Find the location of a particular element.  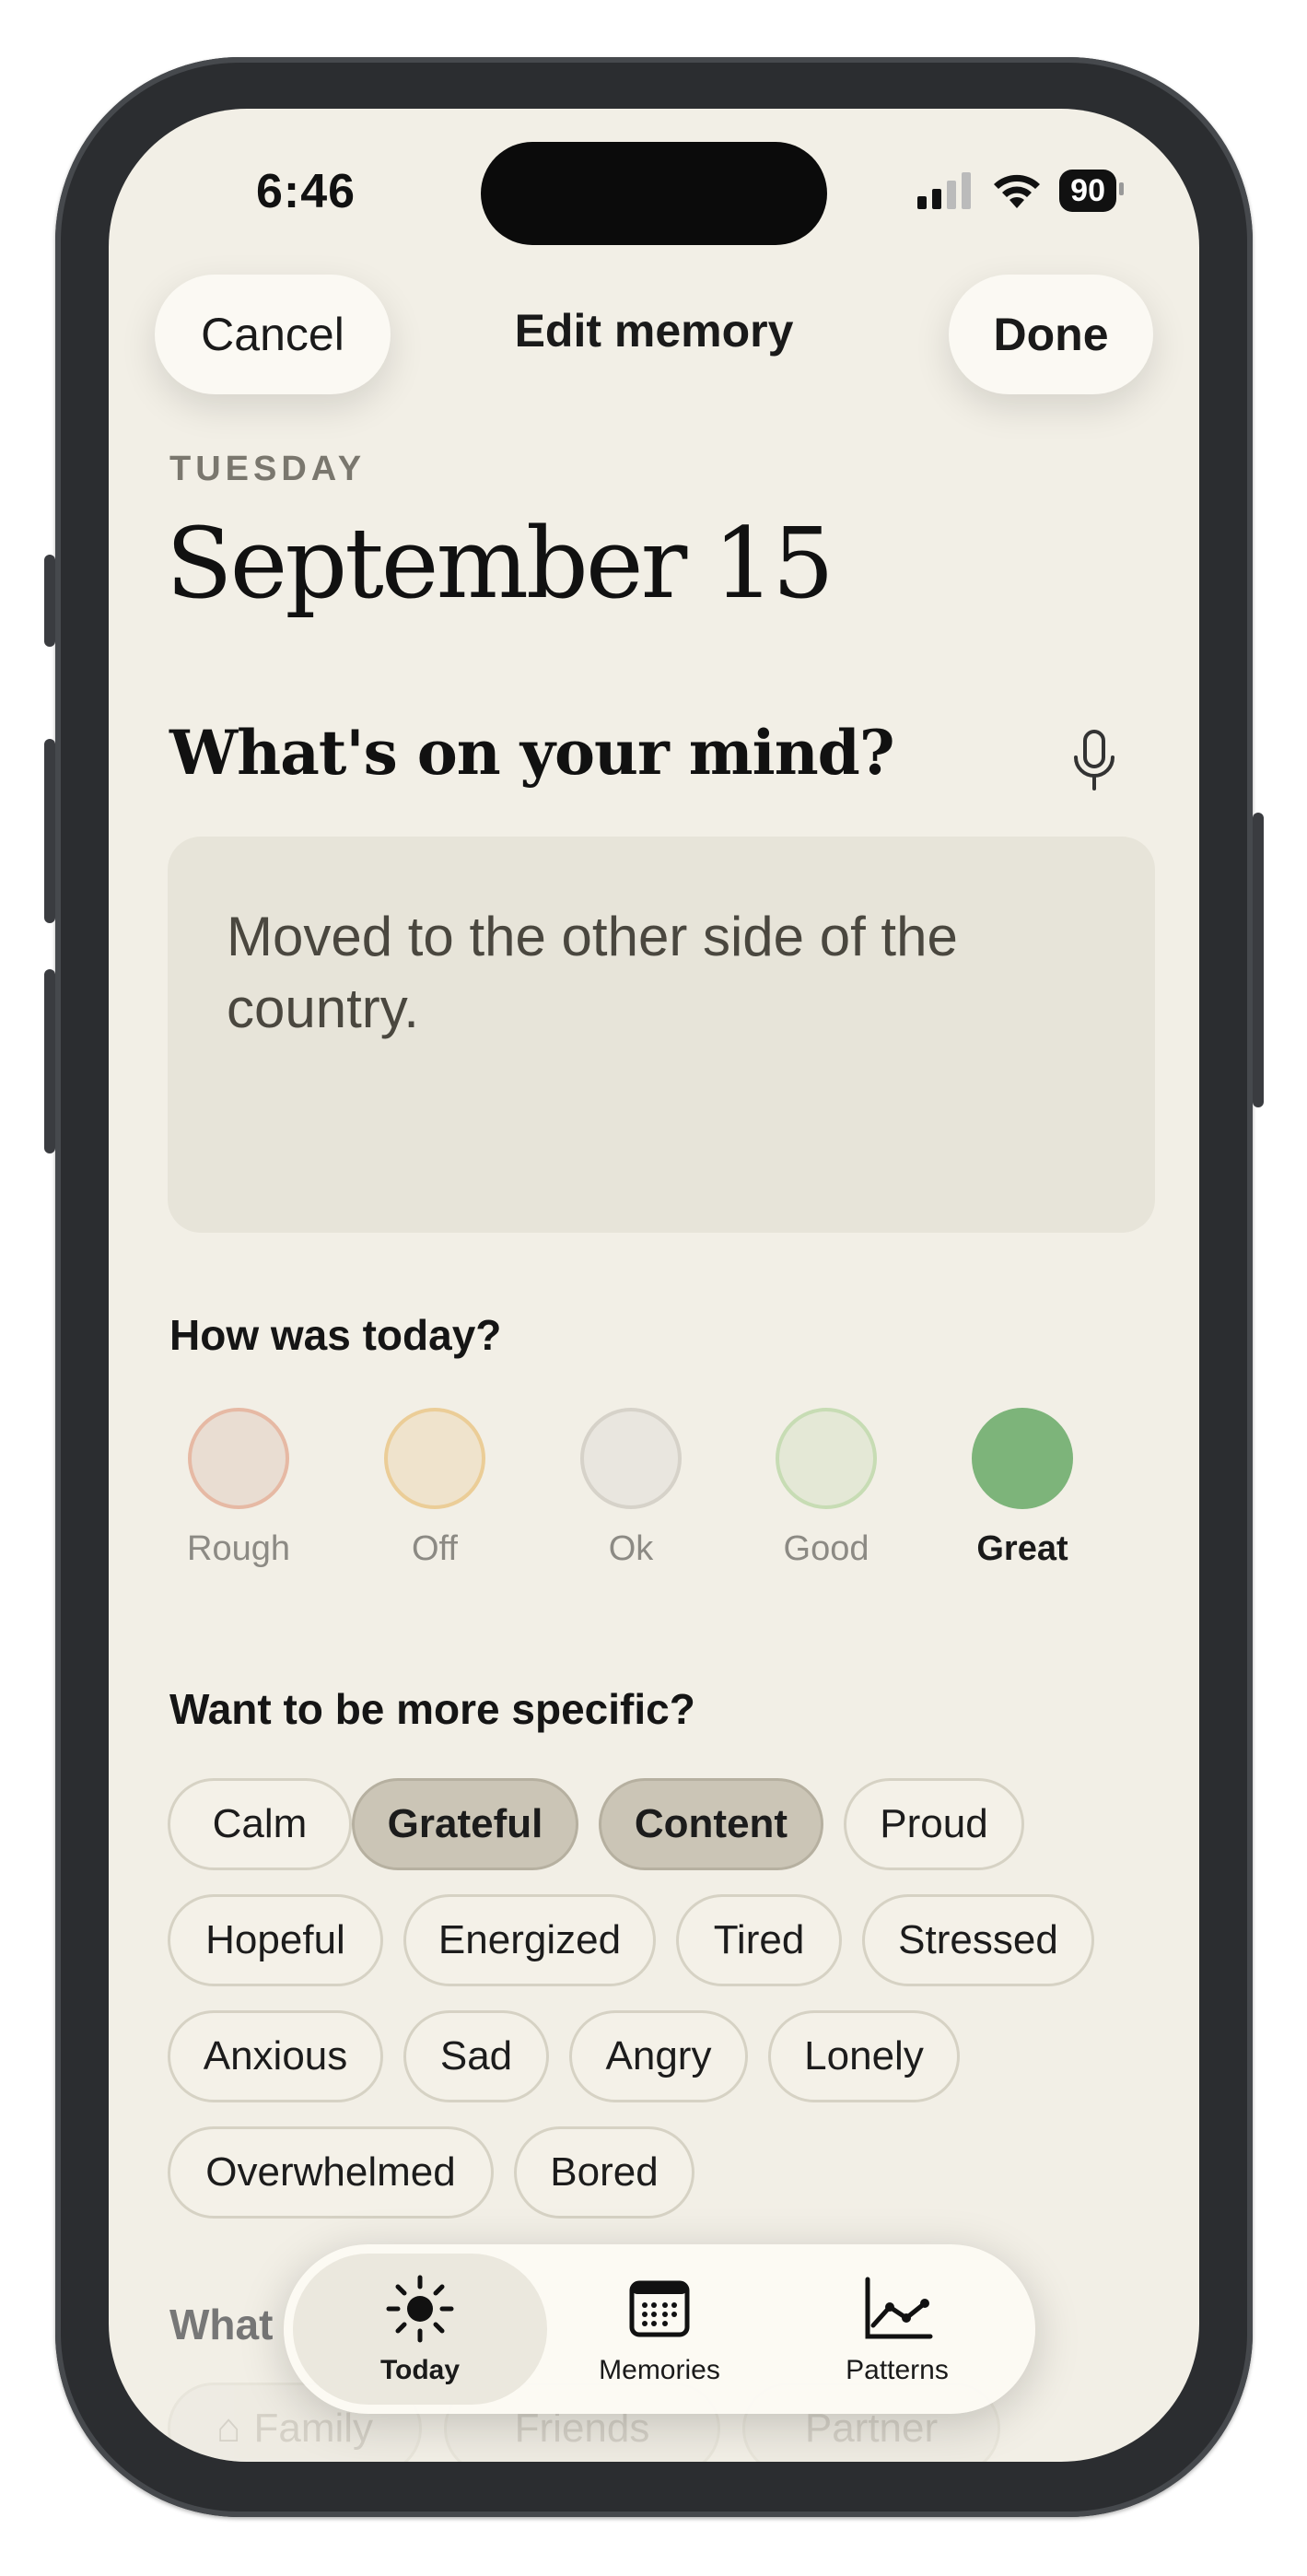

mood-option-good: Good is located at coordinates (826, 1488).